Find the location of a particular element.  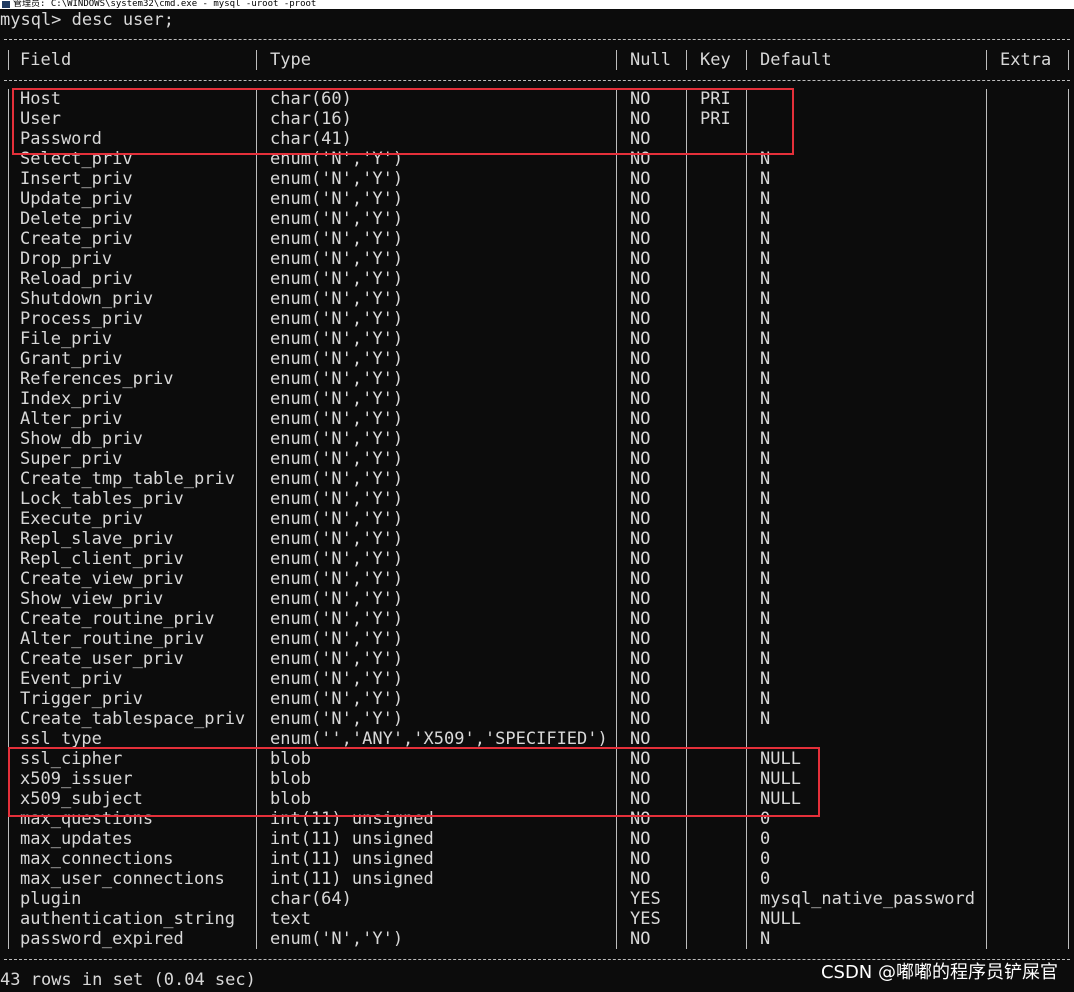

cell-field: Create_view_priv is located at coordinates (102, 579).